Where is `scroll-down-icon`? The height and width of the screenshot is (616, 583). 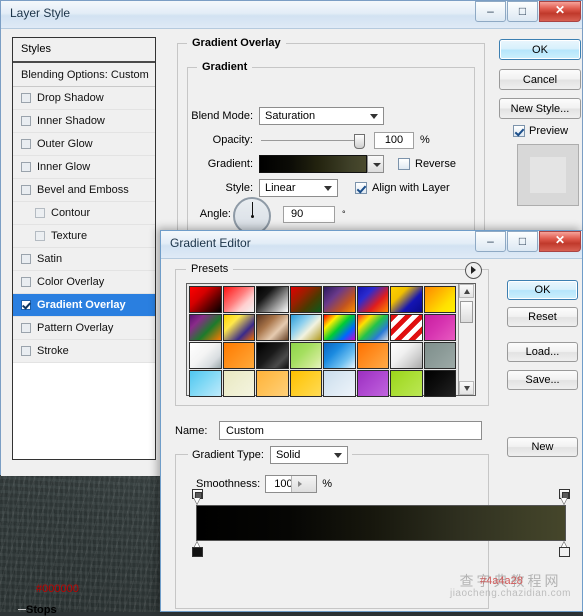 scroll-down-icon is located at coordinates (466, 388).